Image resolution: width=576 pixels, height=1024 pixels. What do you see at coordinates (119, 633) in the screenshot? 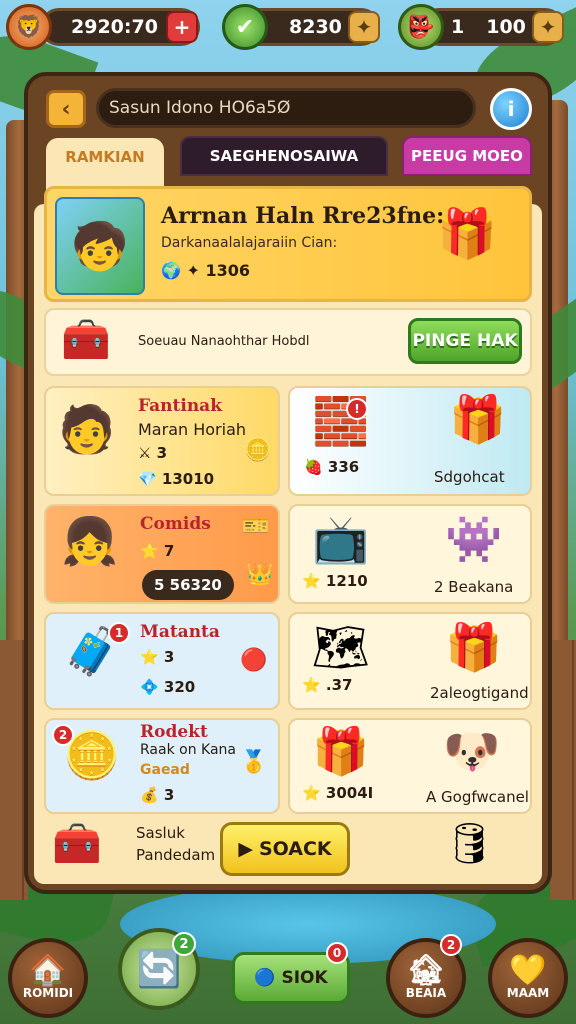
I see `notification-badge: 1` at bounding box center [119, 633].